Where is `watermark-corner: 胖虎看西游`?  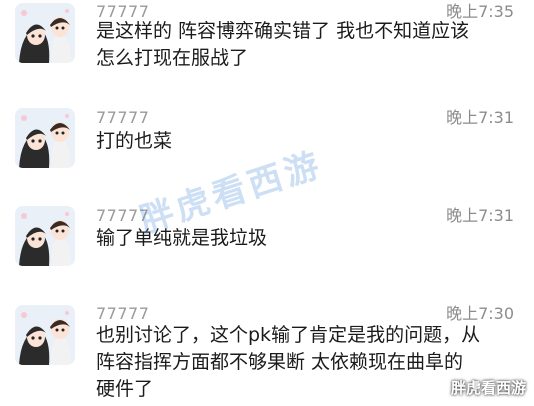
watermark-corner: 胖虎看西游 is located at coordinates (488, 388).